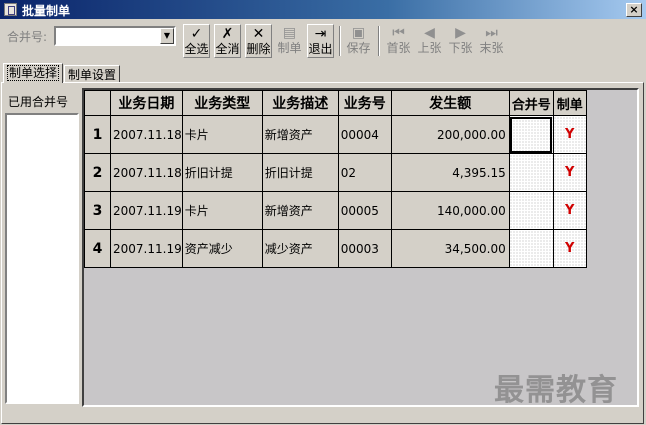 The height and width of the screenshot is (425, 646). I want to click on header-business-description: 业务描述, so click(300, 103).